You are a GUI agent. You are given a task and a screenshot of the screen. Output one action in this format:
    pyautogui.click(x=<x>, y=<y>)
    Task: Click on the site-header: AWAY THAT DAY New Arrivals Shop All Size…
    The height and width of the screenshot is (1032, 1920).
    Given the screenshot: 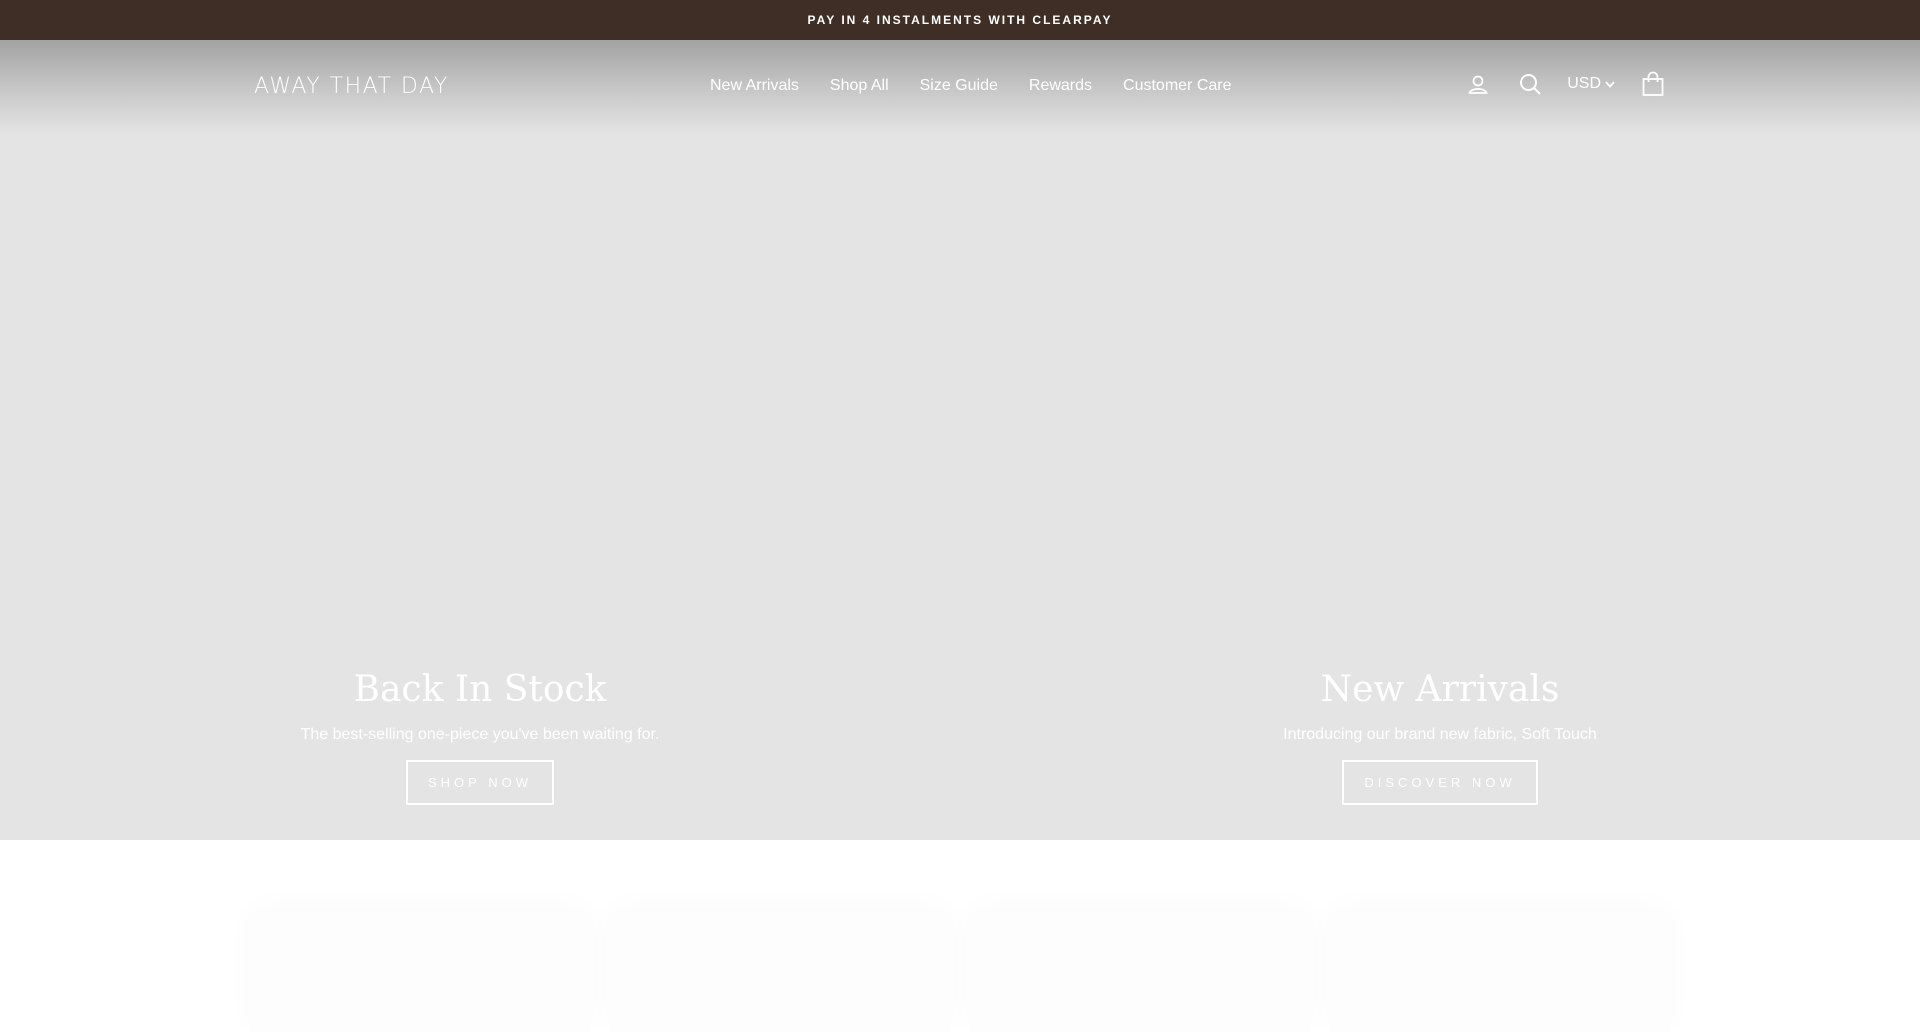 What is the action you would take?
    pyautogui.click(x=960, y=87)
    